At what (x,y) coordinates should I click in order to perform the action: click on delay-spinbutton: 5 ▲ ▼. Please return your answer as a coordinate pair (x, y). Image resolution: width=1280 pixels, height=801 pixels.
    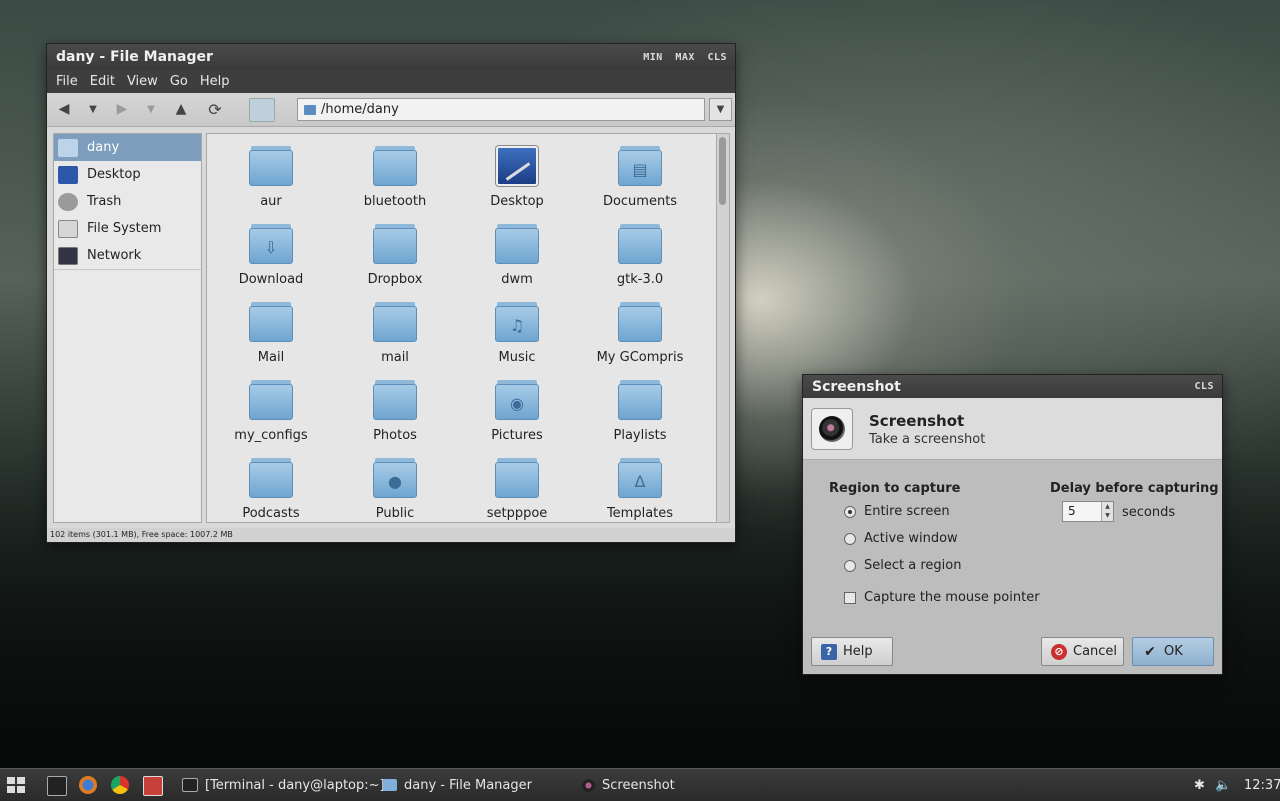
    Looking at the image, I should click on (1088, 511).